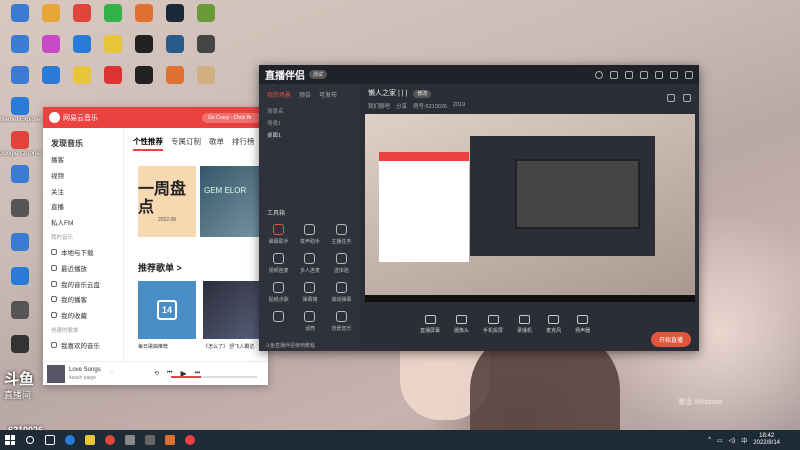  I want to click on source-button: 录播机, so click(524, 324).